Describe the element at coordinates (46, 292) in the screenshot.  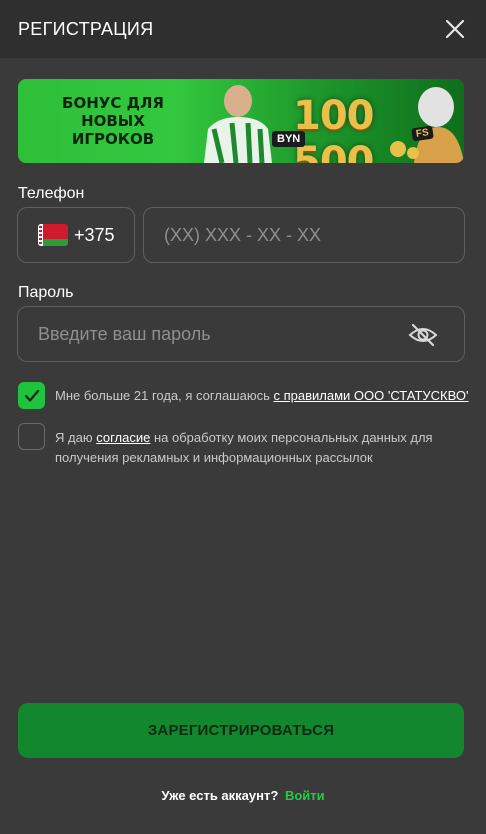
I see `password-label: Пароль` at that location.